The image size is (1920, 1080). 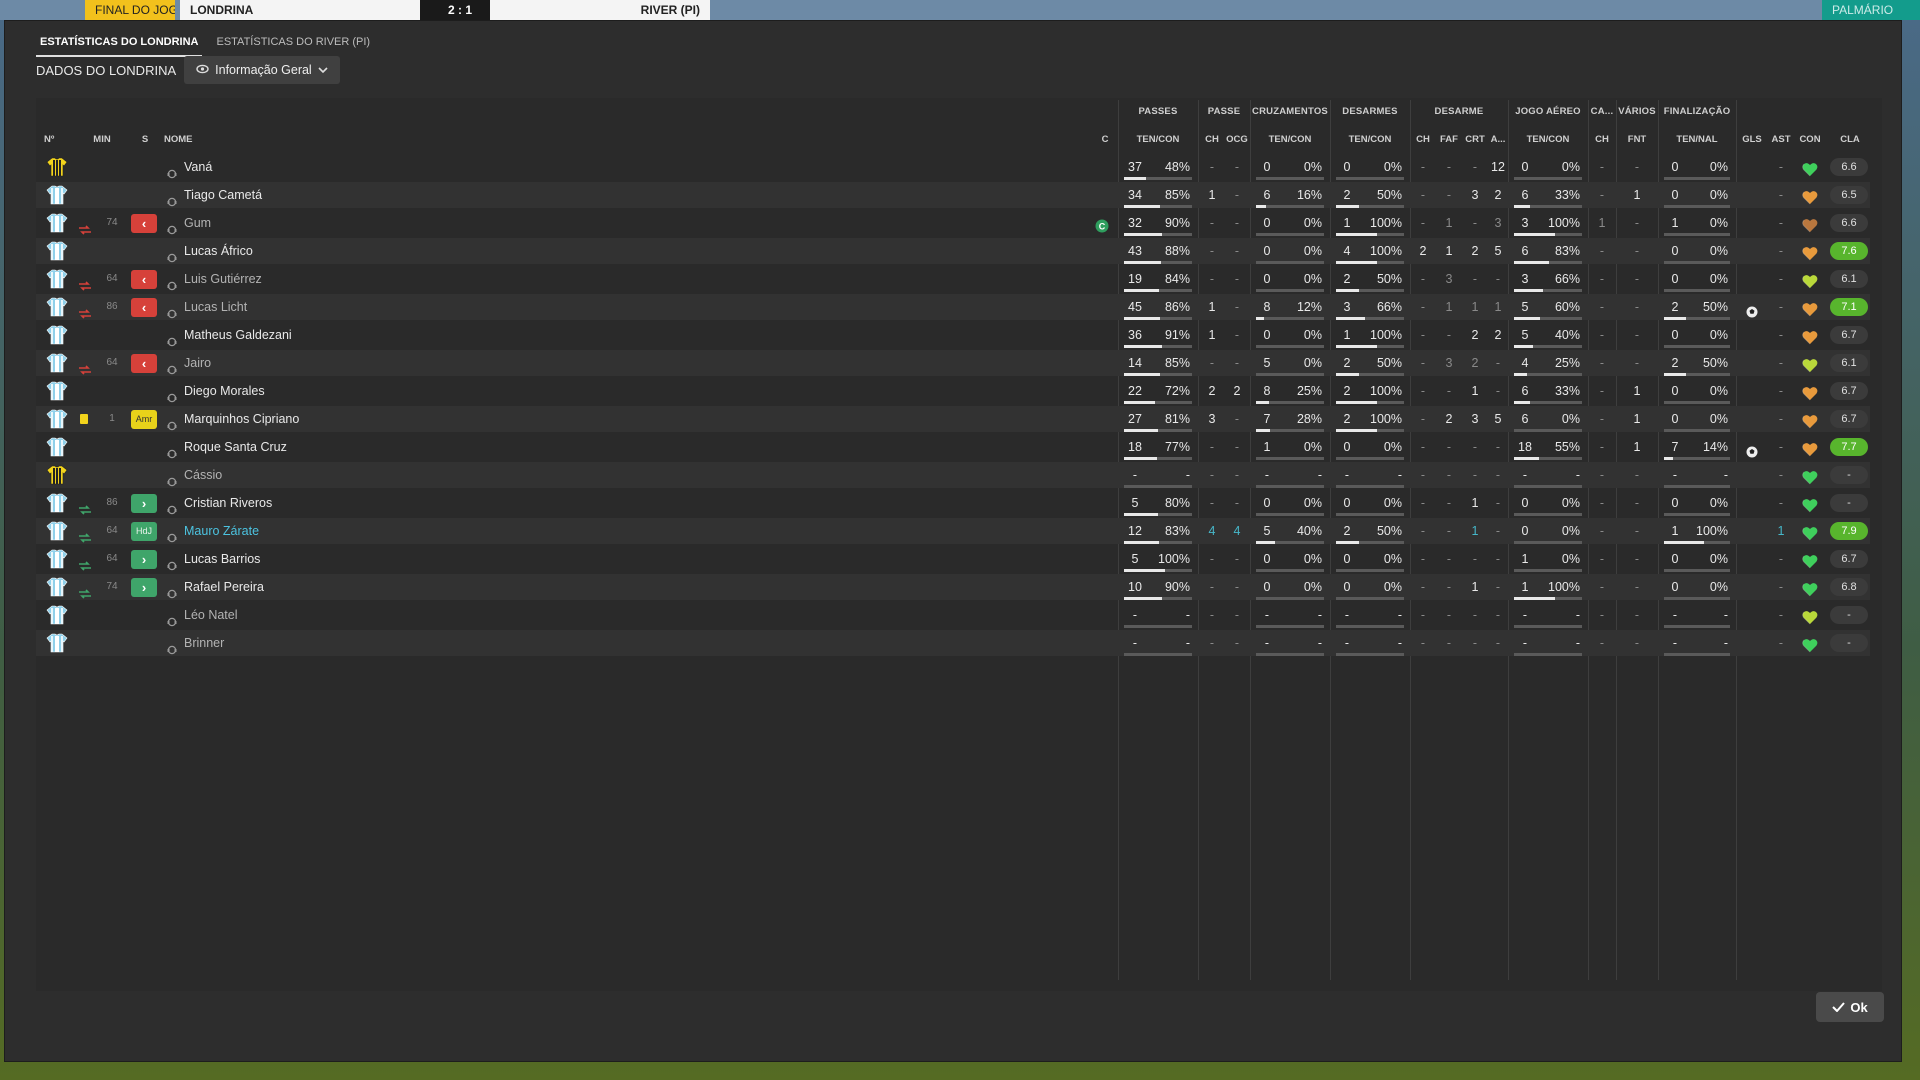 What do you see at coordinates (102, 139) in the screenshot?
I see `column-header-min: MIN` at bounding box center [102, 139].